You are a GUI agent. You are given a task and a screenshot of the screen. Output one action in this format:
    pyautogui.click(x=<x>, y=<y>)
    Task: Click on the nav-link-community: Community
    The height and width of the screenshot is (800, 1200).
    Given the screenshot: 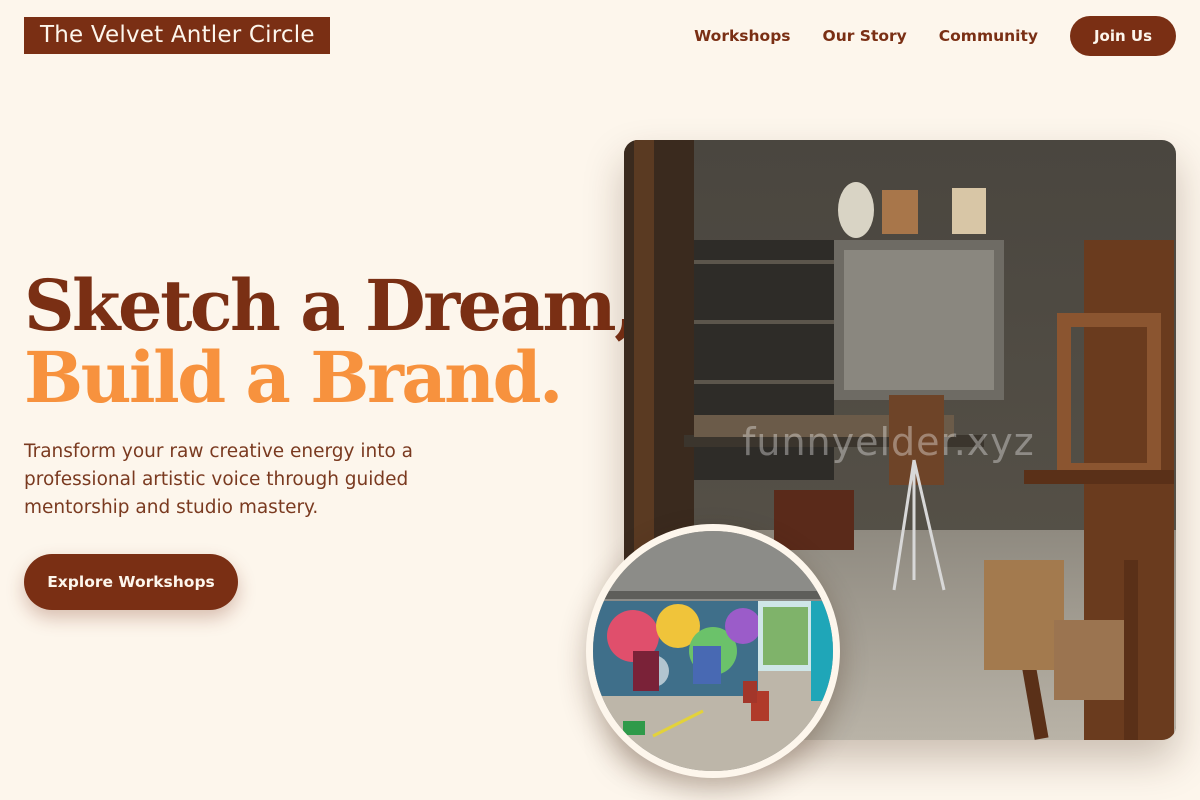 What is the action you would take?
    pyautogui.click(x=988, y=36)
    